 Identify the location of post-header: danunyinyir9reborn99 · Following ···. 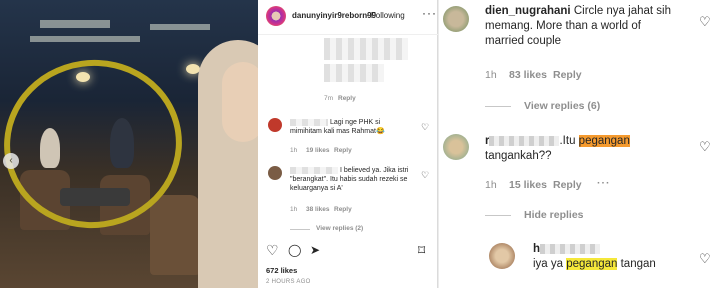
(348, 17).